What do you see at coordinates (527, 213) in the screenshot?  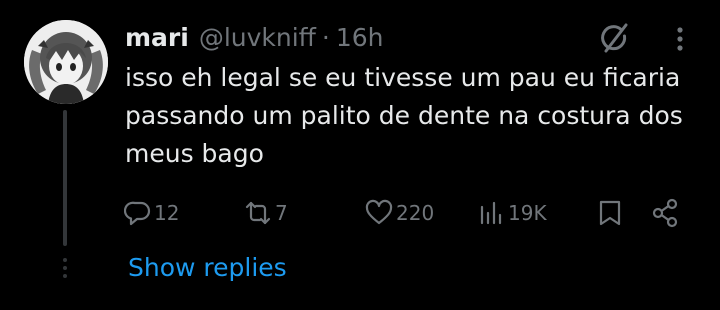 I see `view-count: 19K` at bounding box center [527, 213].